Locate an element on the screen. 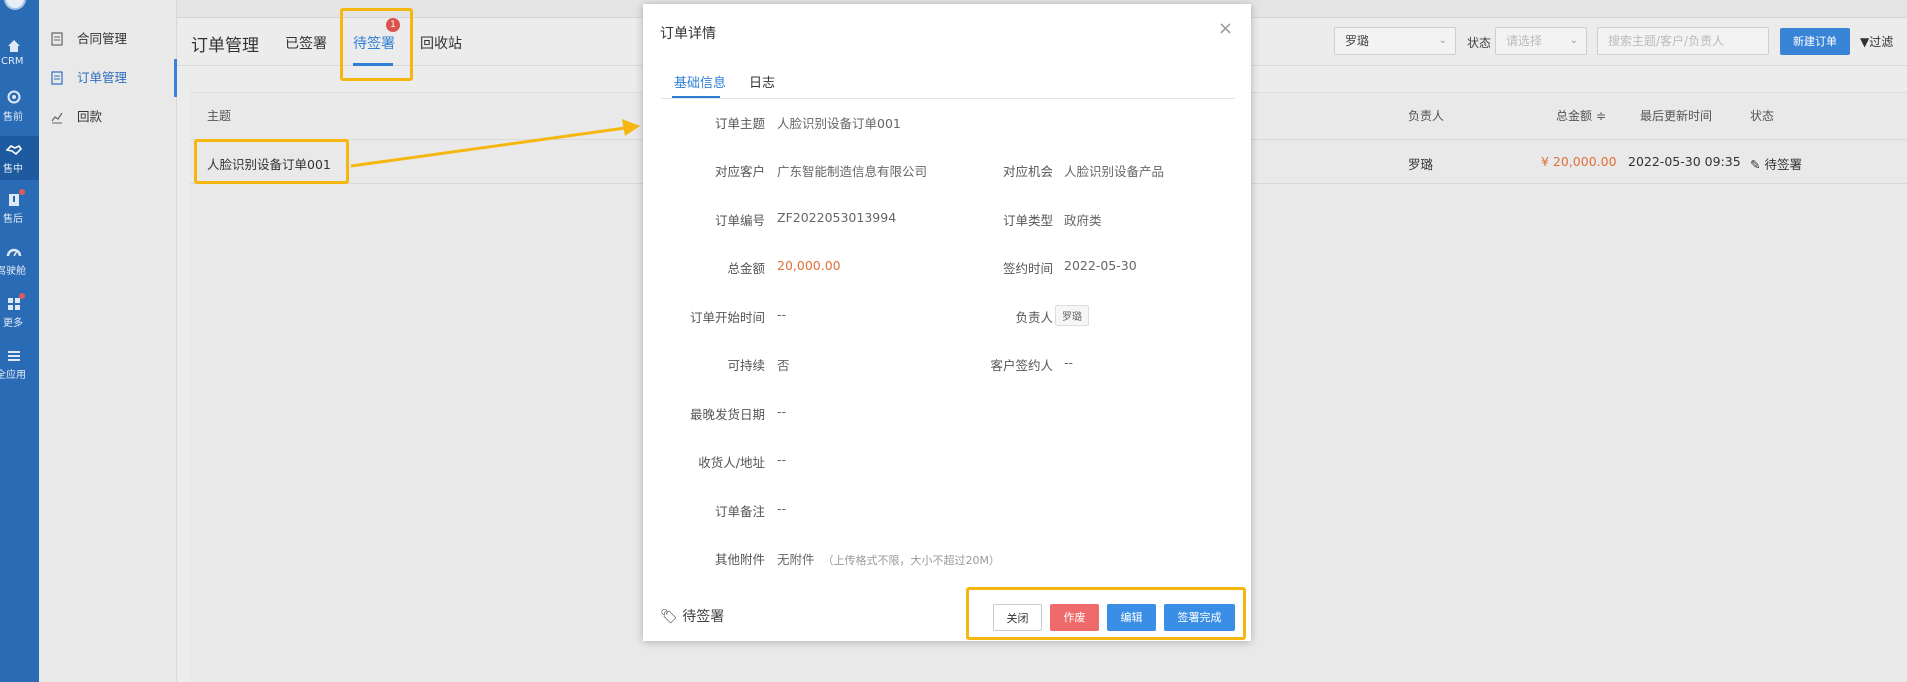 The height and width of the screenshot is (682, 1907). field-label-receiver: 收货人/地址 is located at coordinates (731, 462).